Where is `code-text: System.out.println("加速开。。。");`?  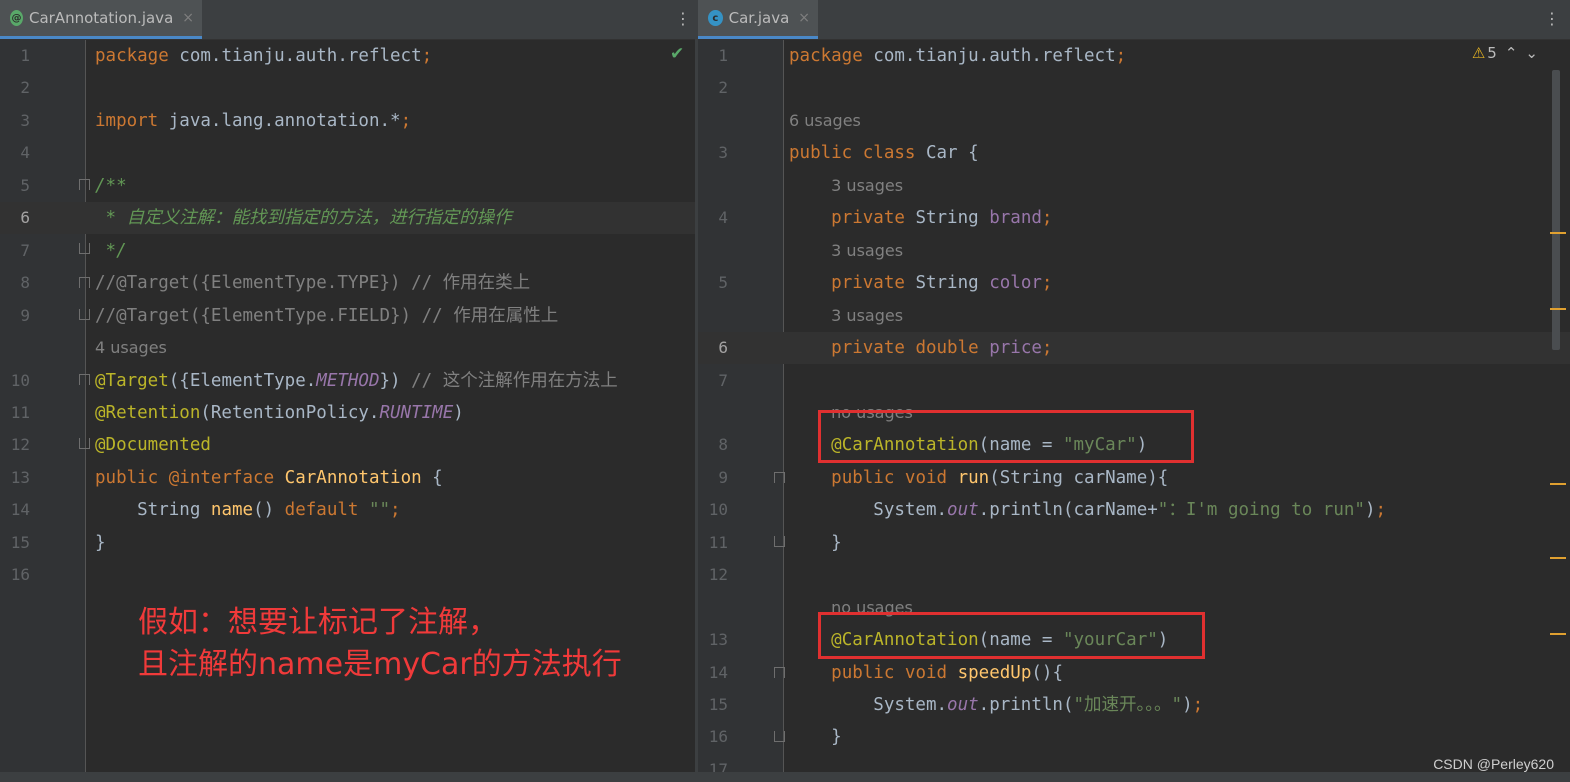 code-text: System.out.println("加速开。。。"); is located at coordinates (996, 705).